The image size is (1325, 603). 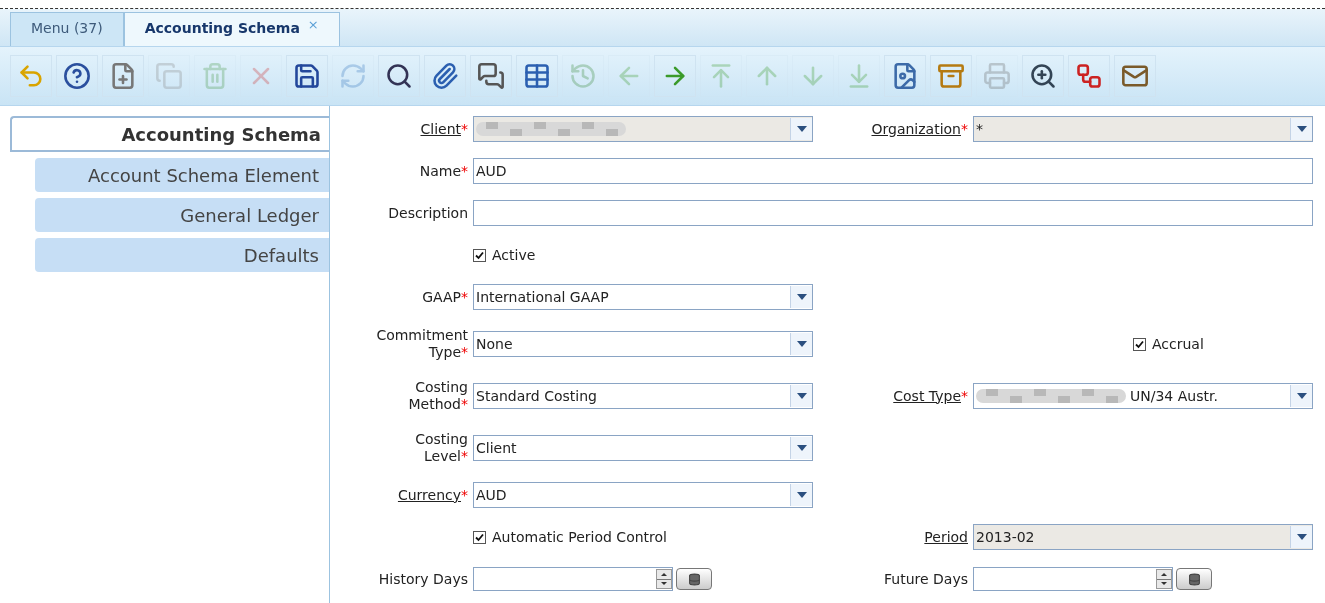 What do you see at coordinates (67, 29) in the screenshot?
I see `window-tab: Menu (37)` at bounding box center [67, 29].